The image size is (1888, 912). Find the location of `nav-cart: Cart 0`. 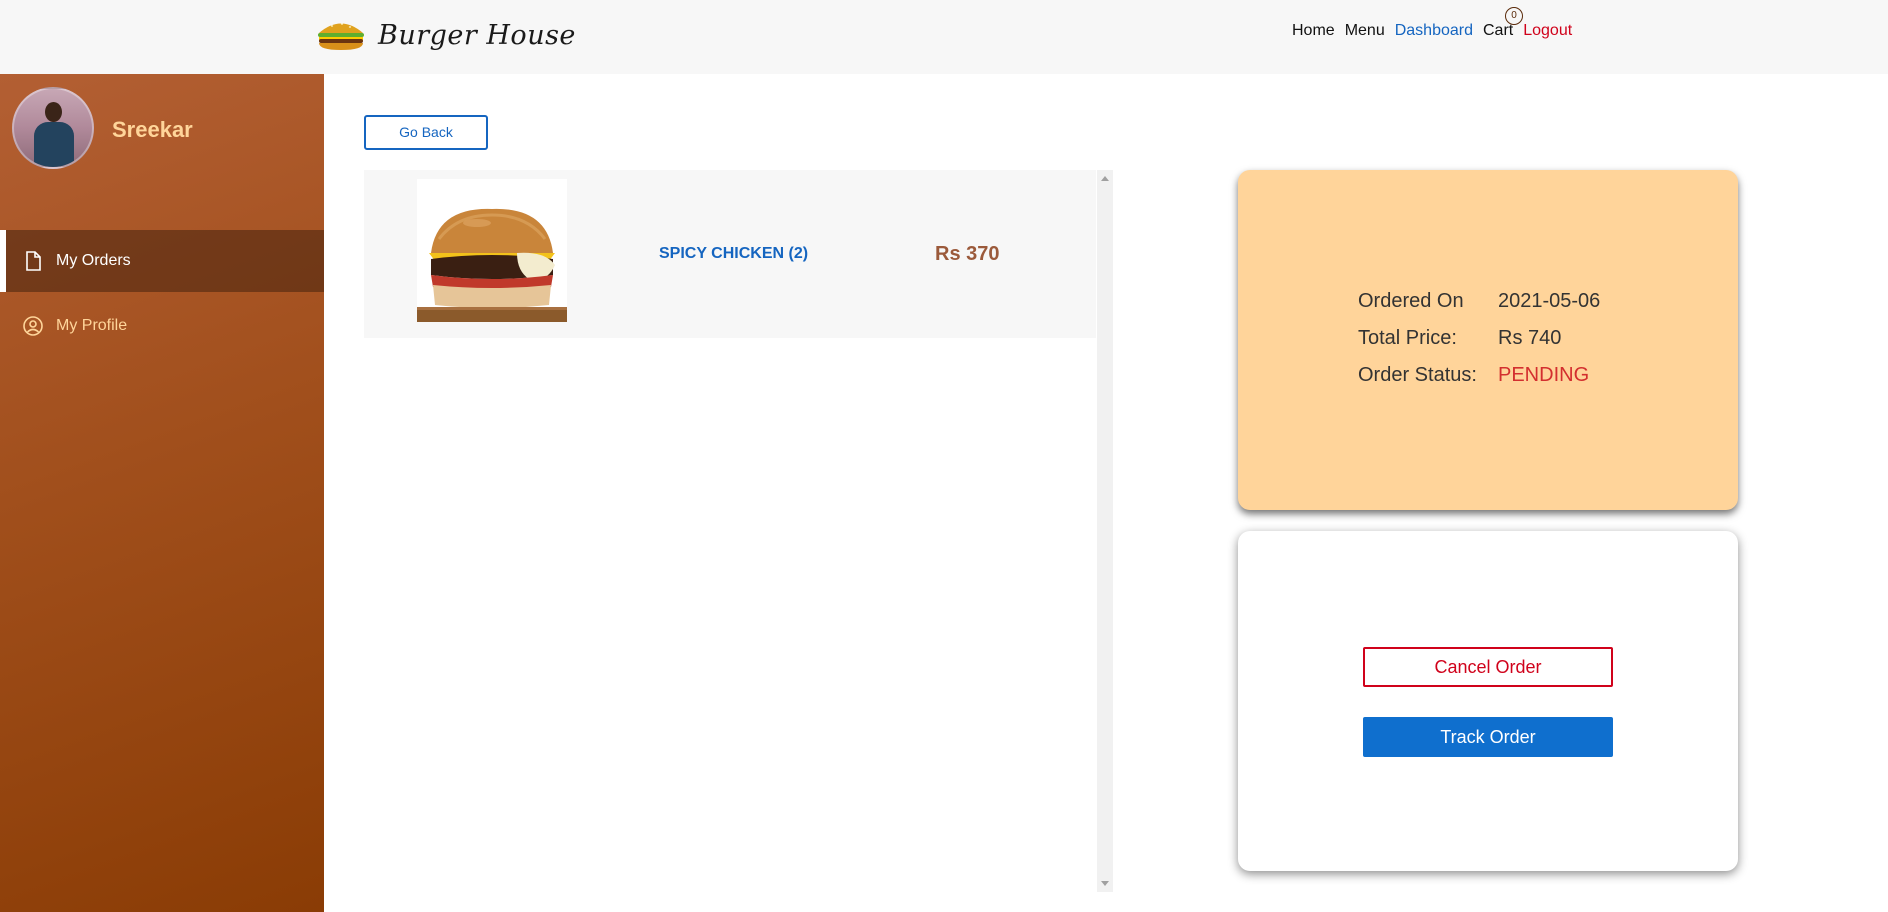

nav-cart: Cart 0 is located at coordinates (1503, 23).